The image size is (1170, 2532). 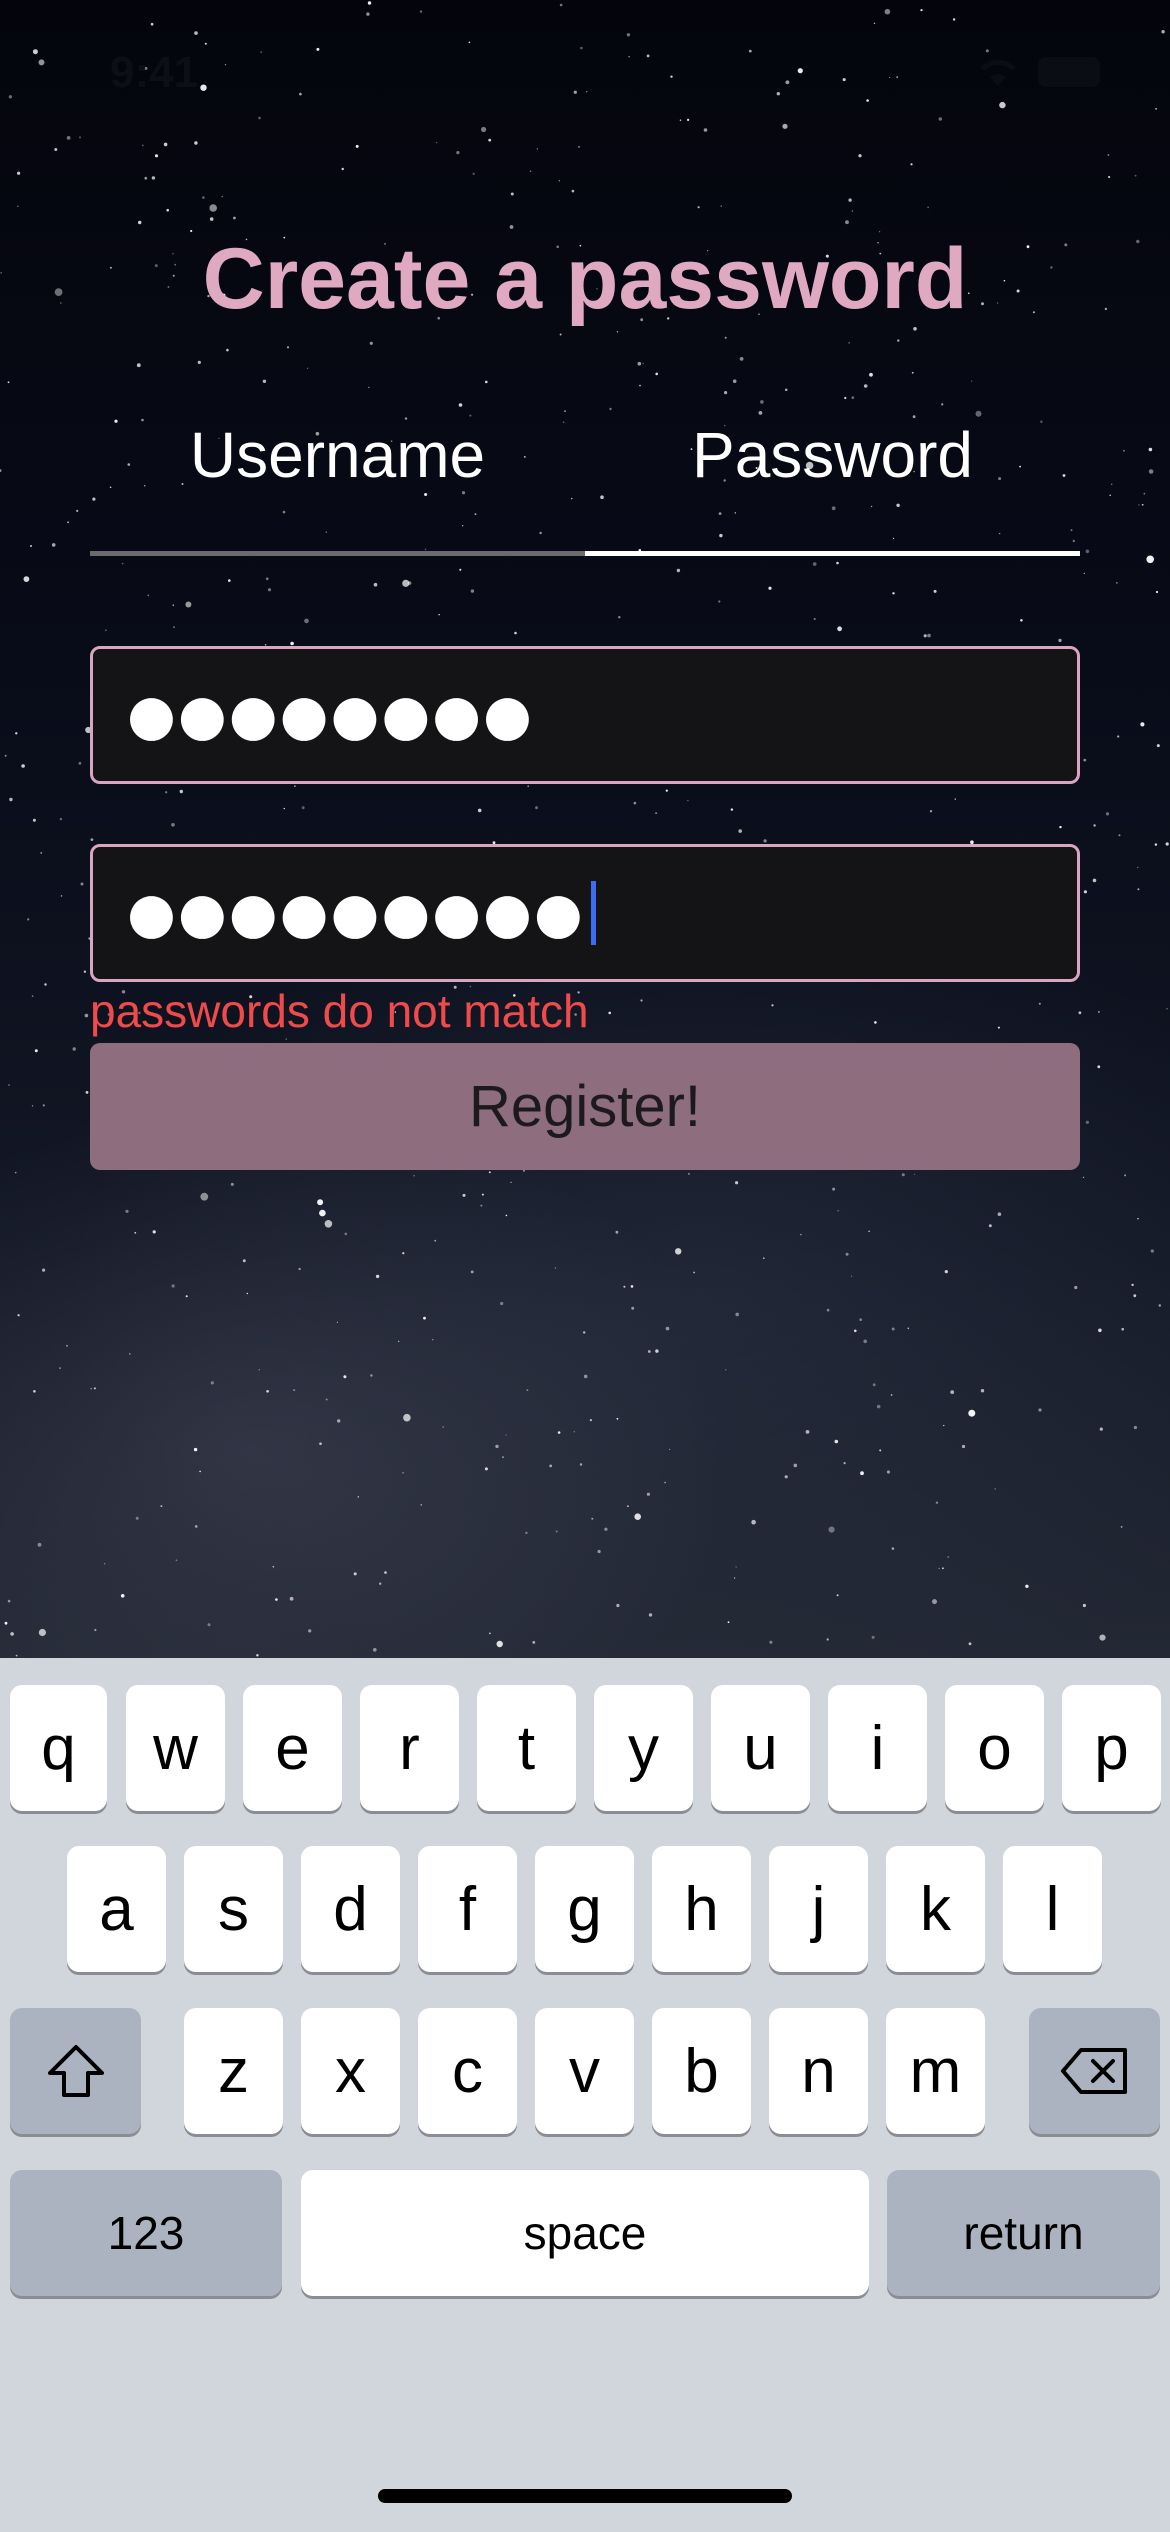 I want to click on tab-username-underline, so click(x=337, y=553).